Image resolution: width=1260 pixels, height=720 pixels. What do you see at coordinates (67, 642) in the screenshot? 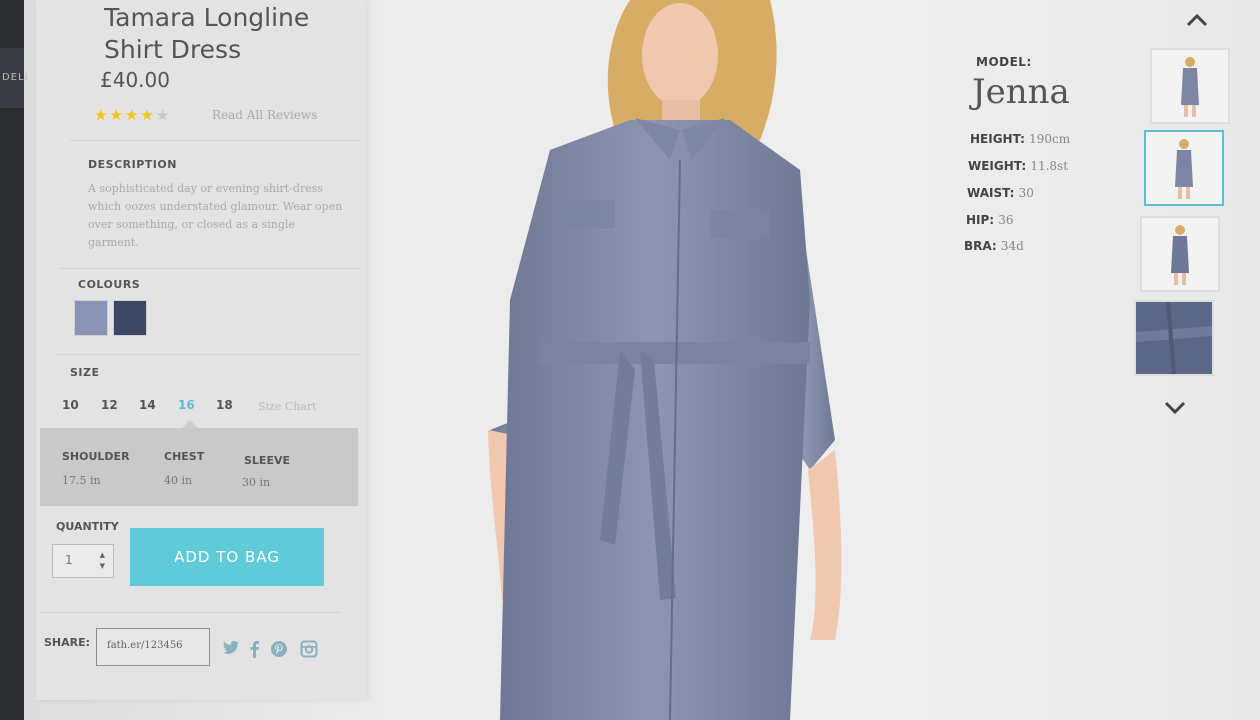
I see `share-heading: SHARE:` at bounding box center [67, 642].